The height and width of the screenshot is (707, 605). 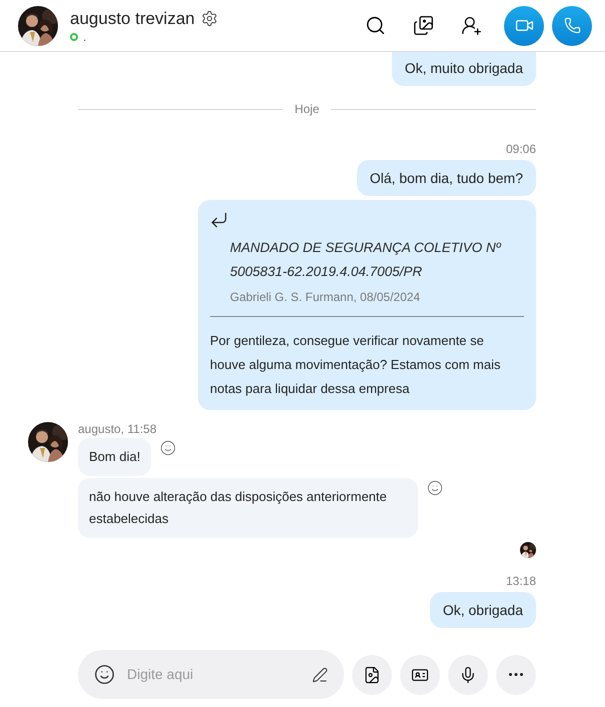 I want to click on message-input-field: Digite aqui, so click(x=219, y=674).